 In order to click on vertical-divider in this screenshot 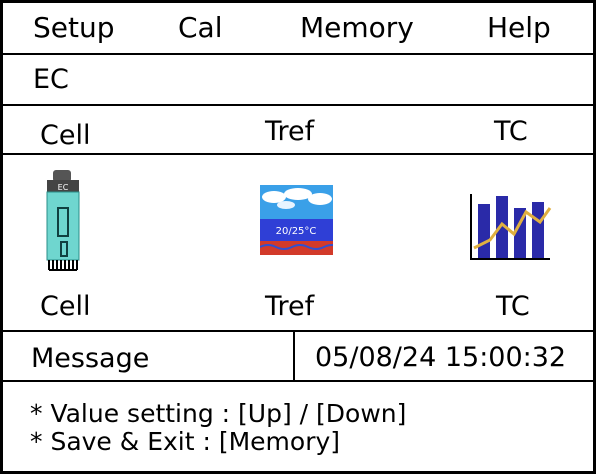, I will do `click(294, 355)`.